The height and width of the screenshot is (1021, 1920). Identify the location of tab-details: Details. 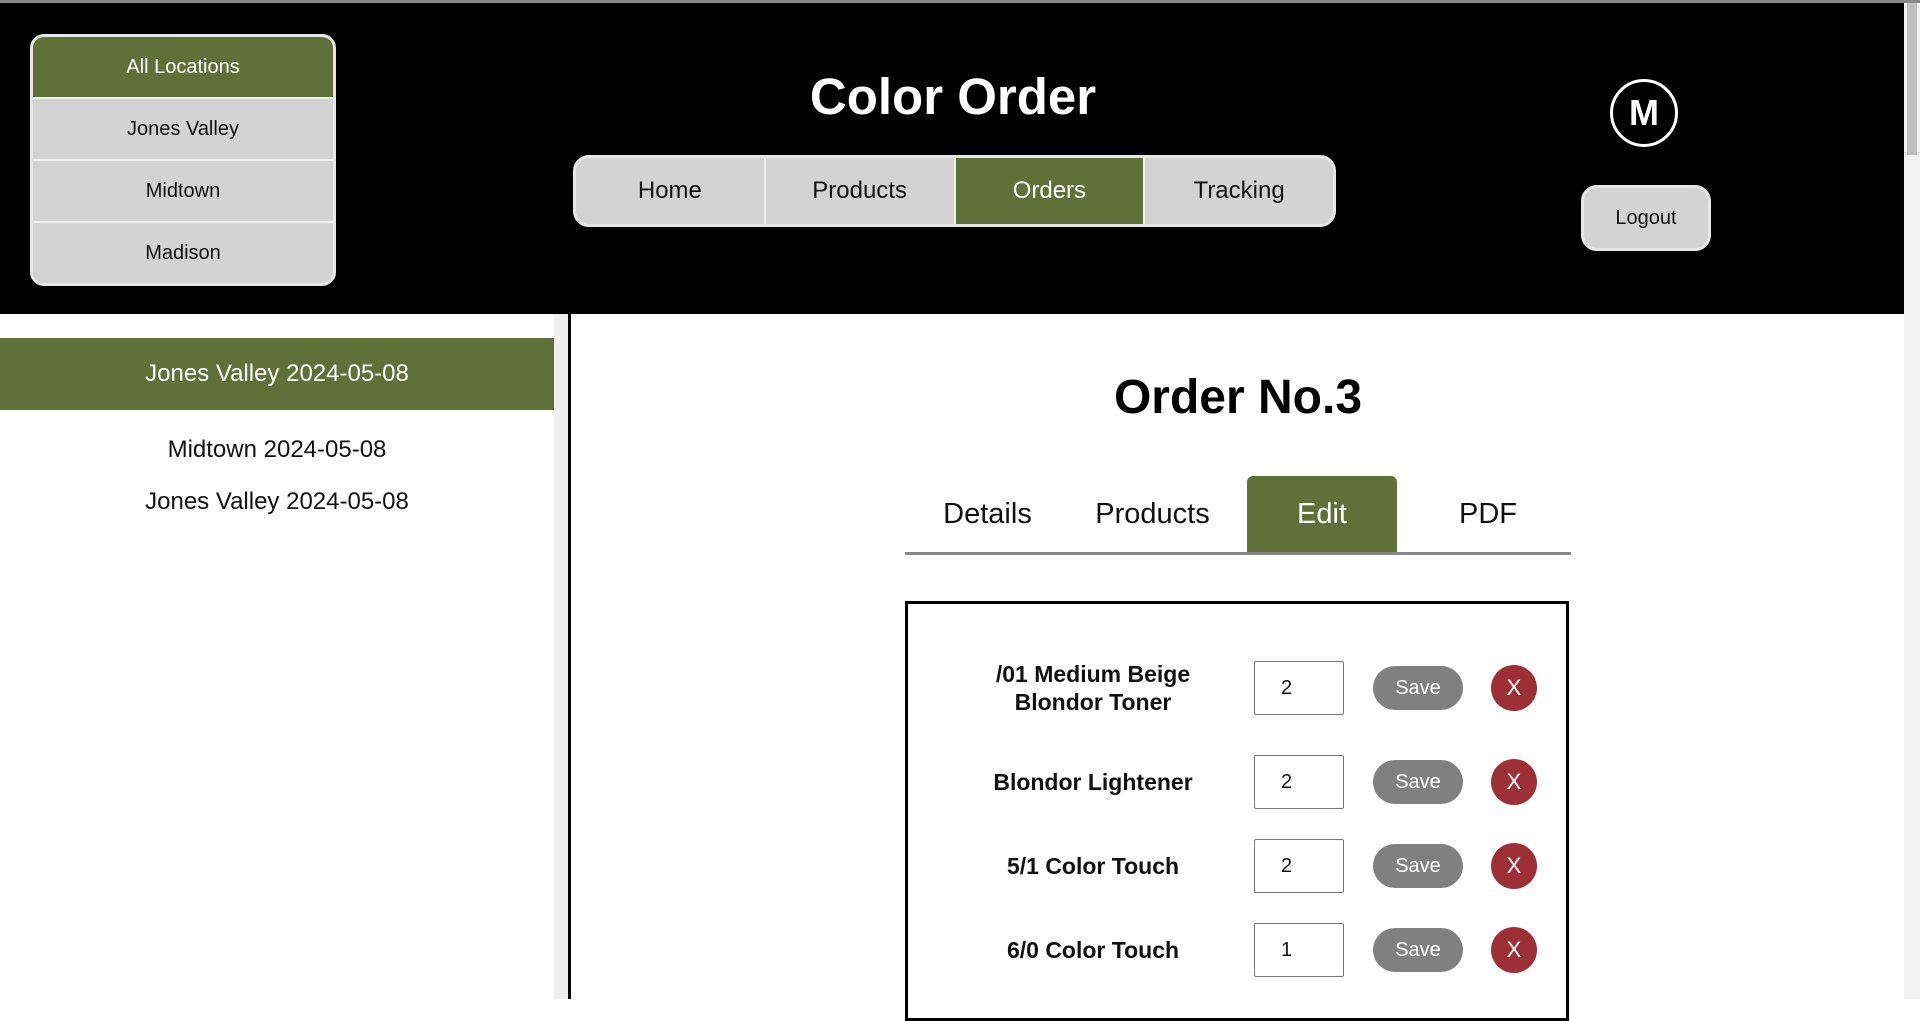
(987, 514).